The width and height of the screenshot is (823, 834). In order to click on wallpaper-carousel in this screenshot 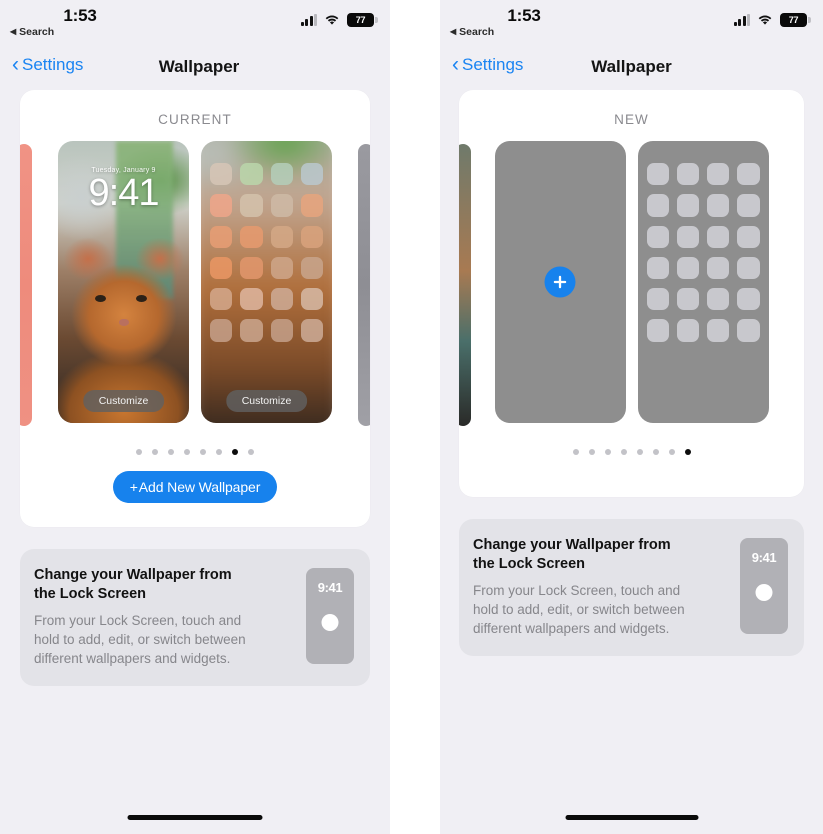, I will do `click(631, 285)`.